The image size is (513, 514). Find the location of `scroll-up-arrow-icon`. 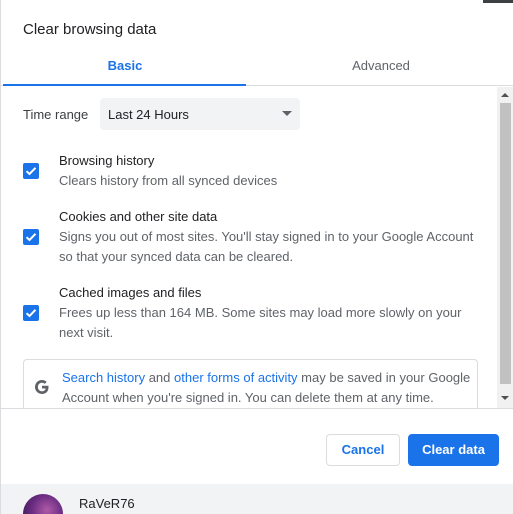

scroll-up-arrow-icon is located at coordinates (505, 95).